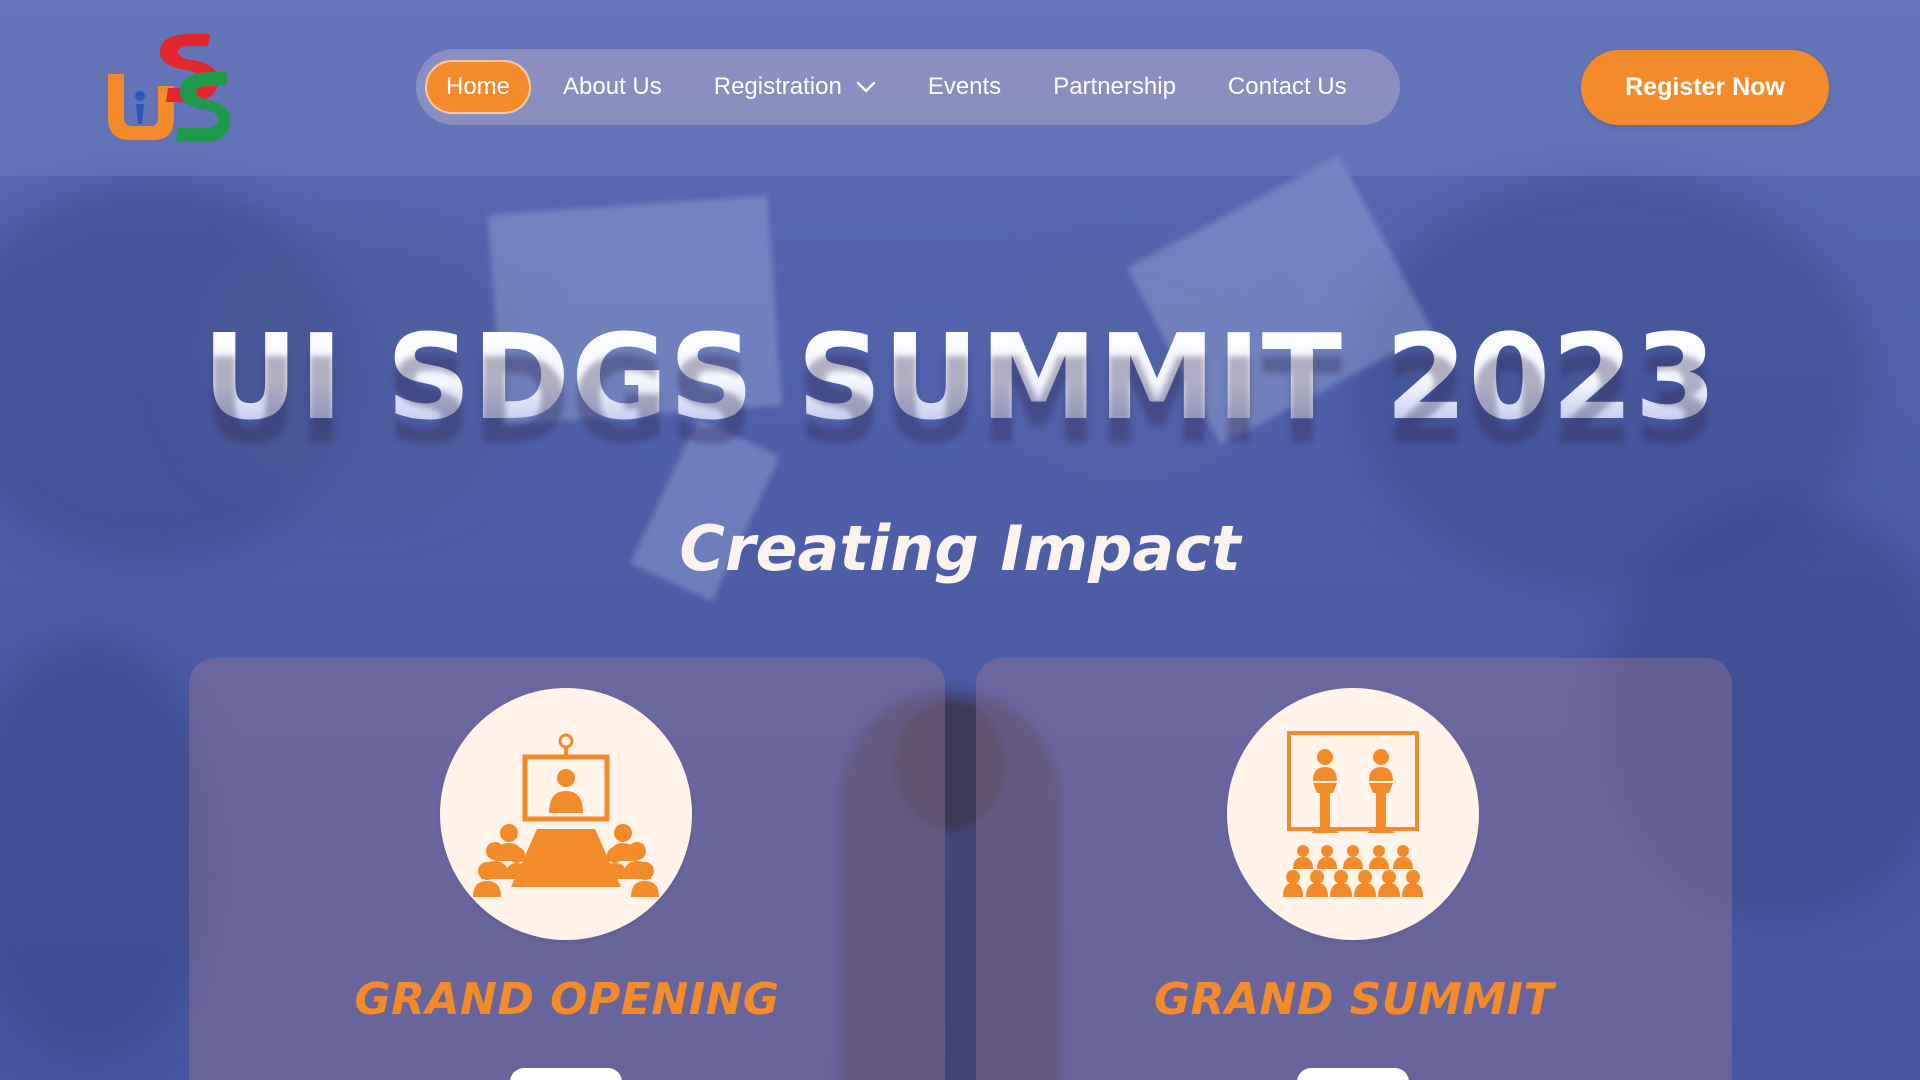 This screenshot has height=1080, width=1920. What do you see at coordinates (165, 88) in the screenshot?
I see `uisdgs-logo-icon` at bounding box center [165, 88].